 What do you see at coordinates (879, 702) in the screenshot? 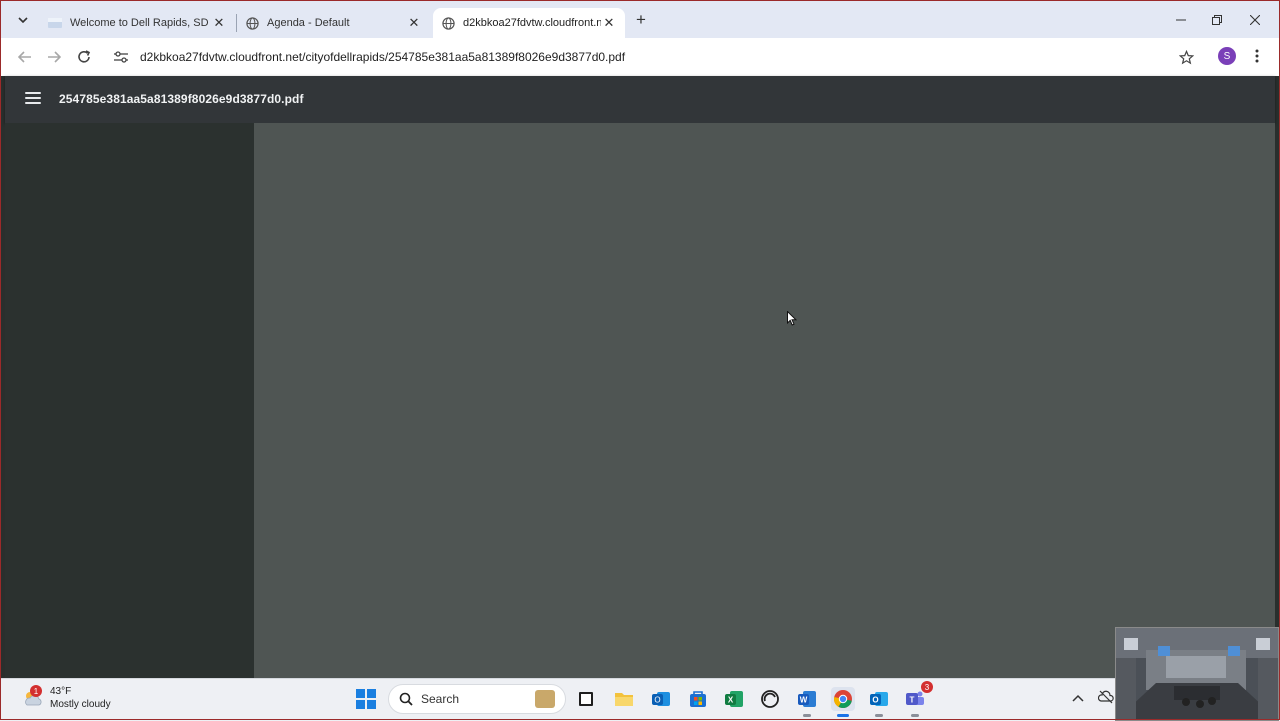
I see `outlook-icon: O` at bounding box center [879, 702].